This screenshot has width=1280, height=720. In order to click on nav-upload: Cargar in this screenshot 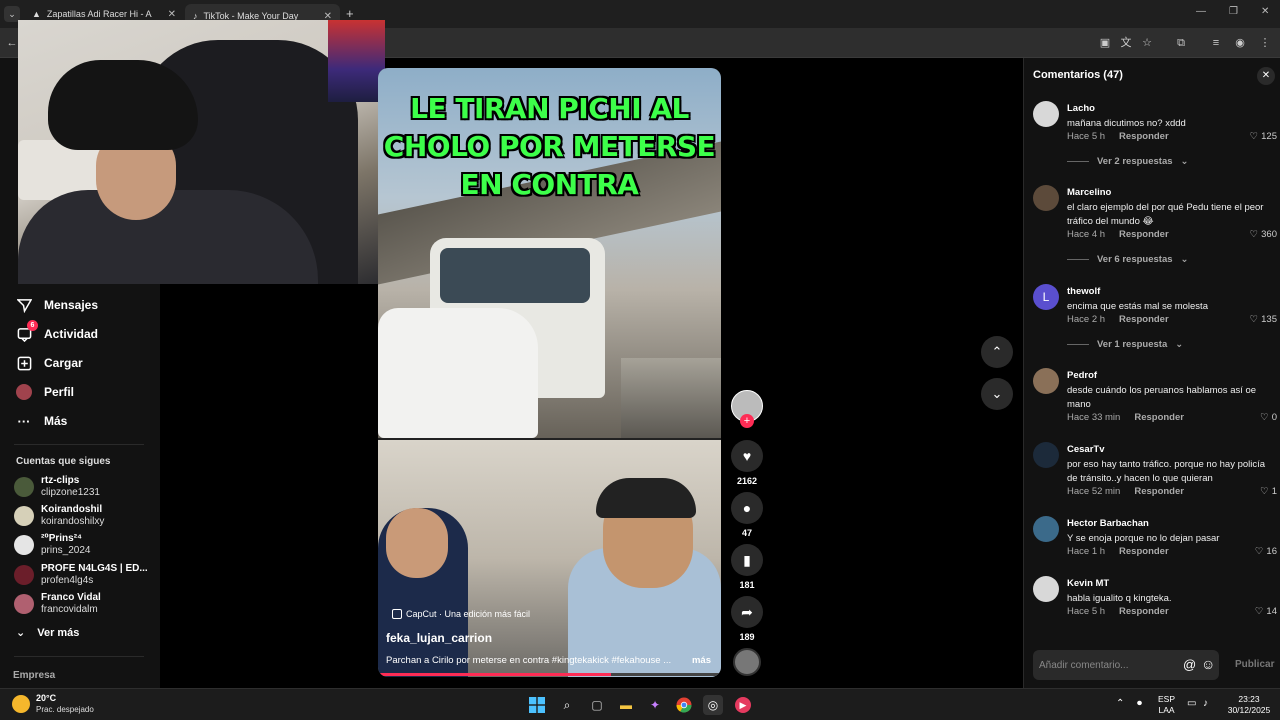, I will do `click(49, 363)`.